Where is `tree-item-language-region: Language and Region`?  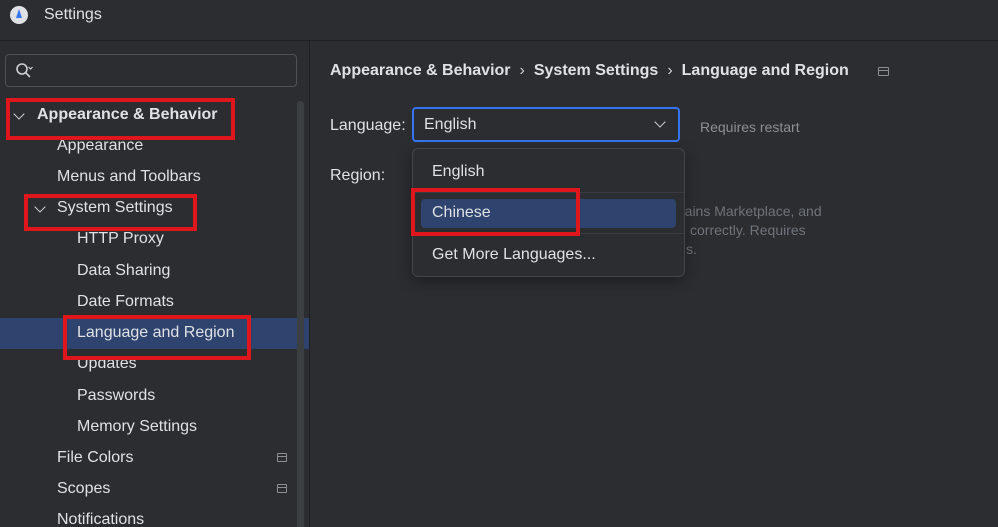 tree-item-language-region: Language and Region is located at coordinates (154, 333).